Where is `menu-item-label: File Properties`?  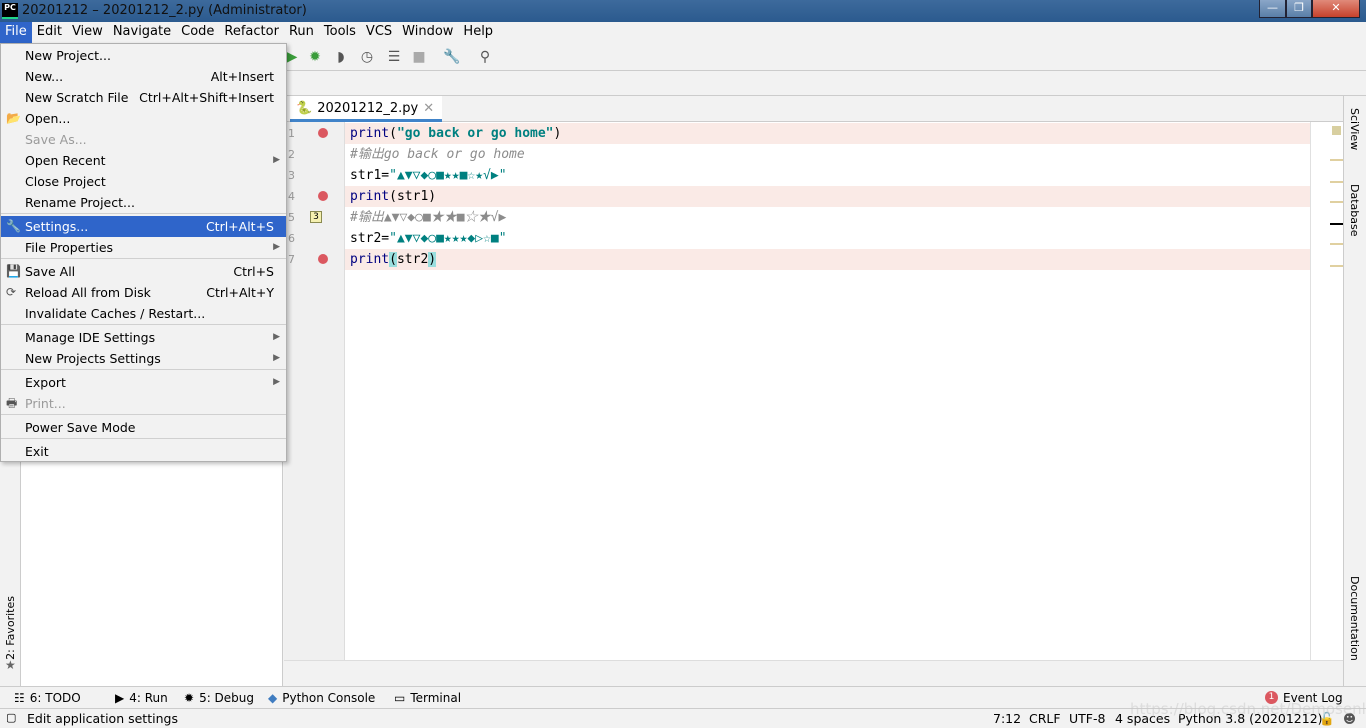
menu-item-label: File Properties is located at coordinates (69, 247).